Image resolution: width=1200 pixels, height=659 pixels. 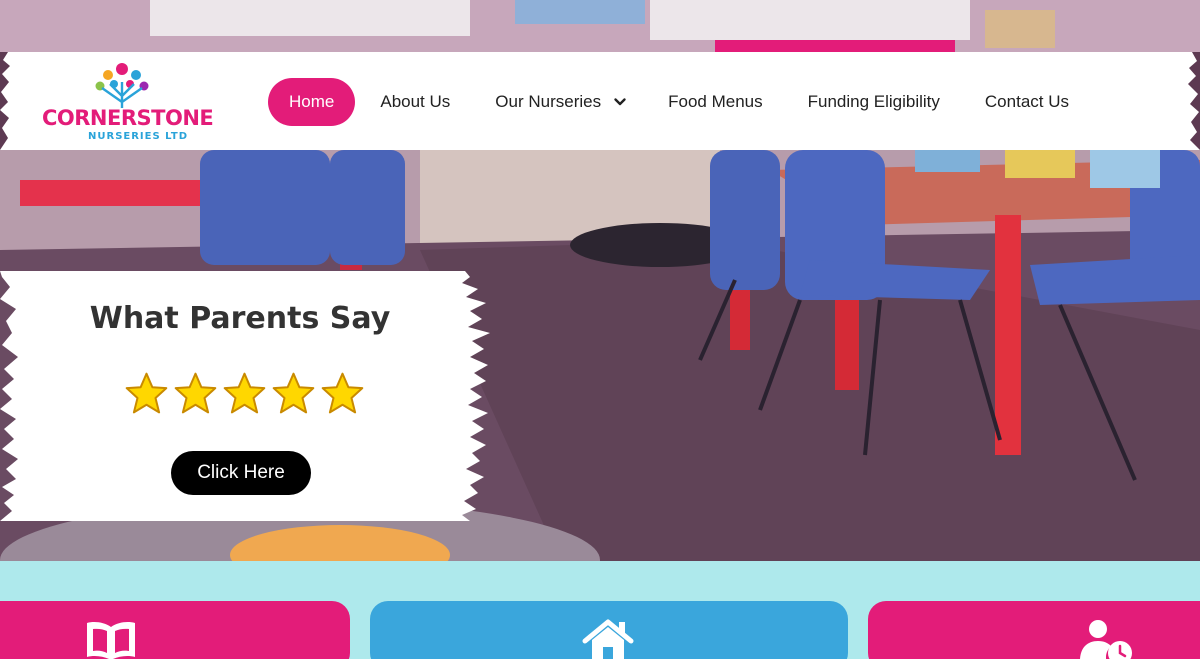 What do you see at coordinates (240, 318) in the screenshot?
I see `testimonial-title: What Parents Say` at bounding box center [240, 318].